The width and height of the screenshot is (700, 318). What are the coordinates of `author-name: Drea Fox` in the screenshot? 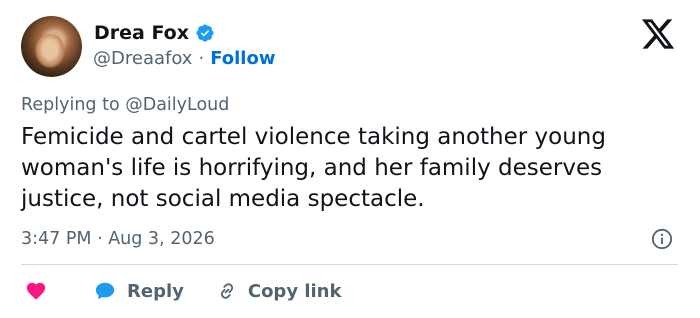 It's located at (141, 33).